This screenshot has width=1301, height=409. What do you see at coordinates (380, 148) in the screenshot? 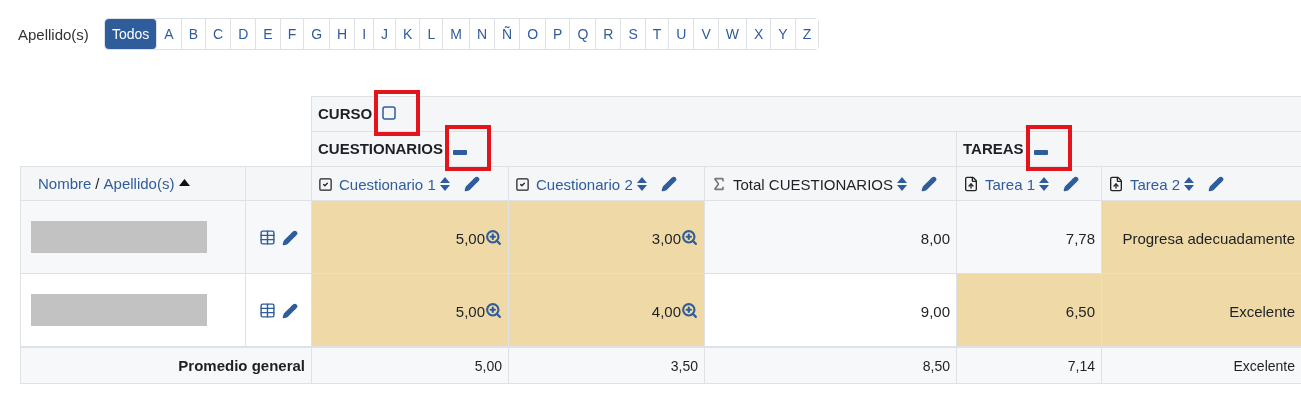
I see `category-name: CUESTIONARIOS` at bounding box center [380, 148].